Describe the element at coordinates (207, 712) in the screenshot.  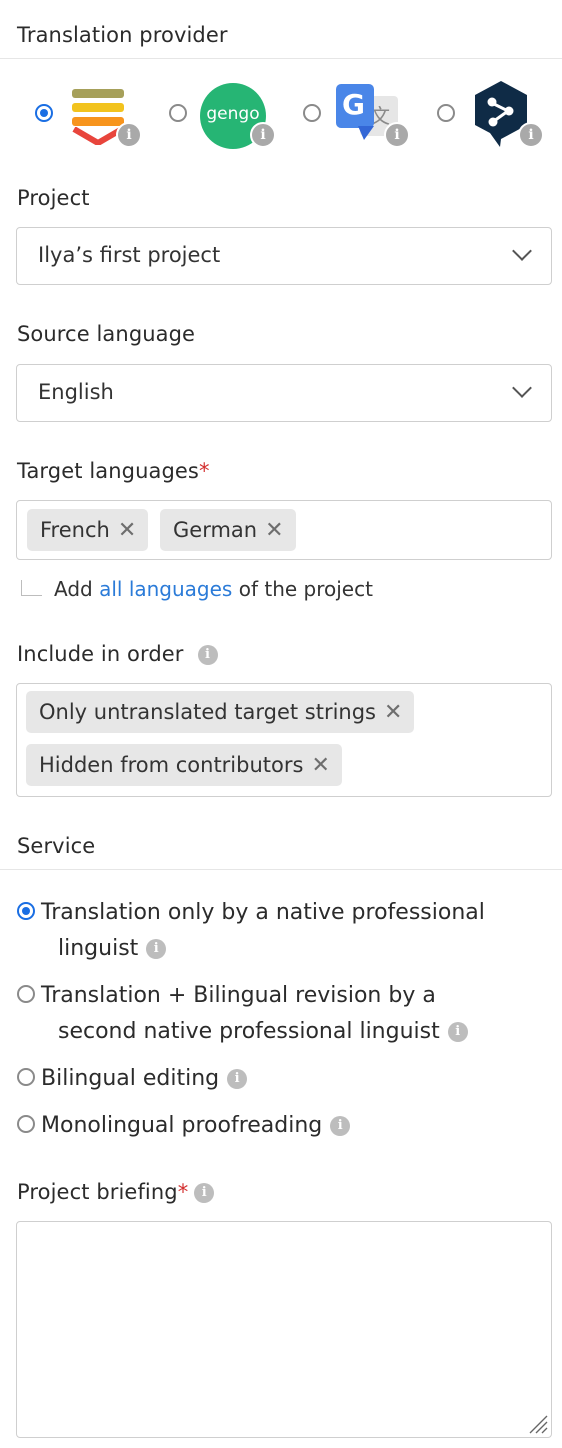
I see `chip-label: Only untranslated target strings` at that location.